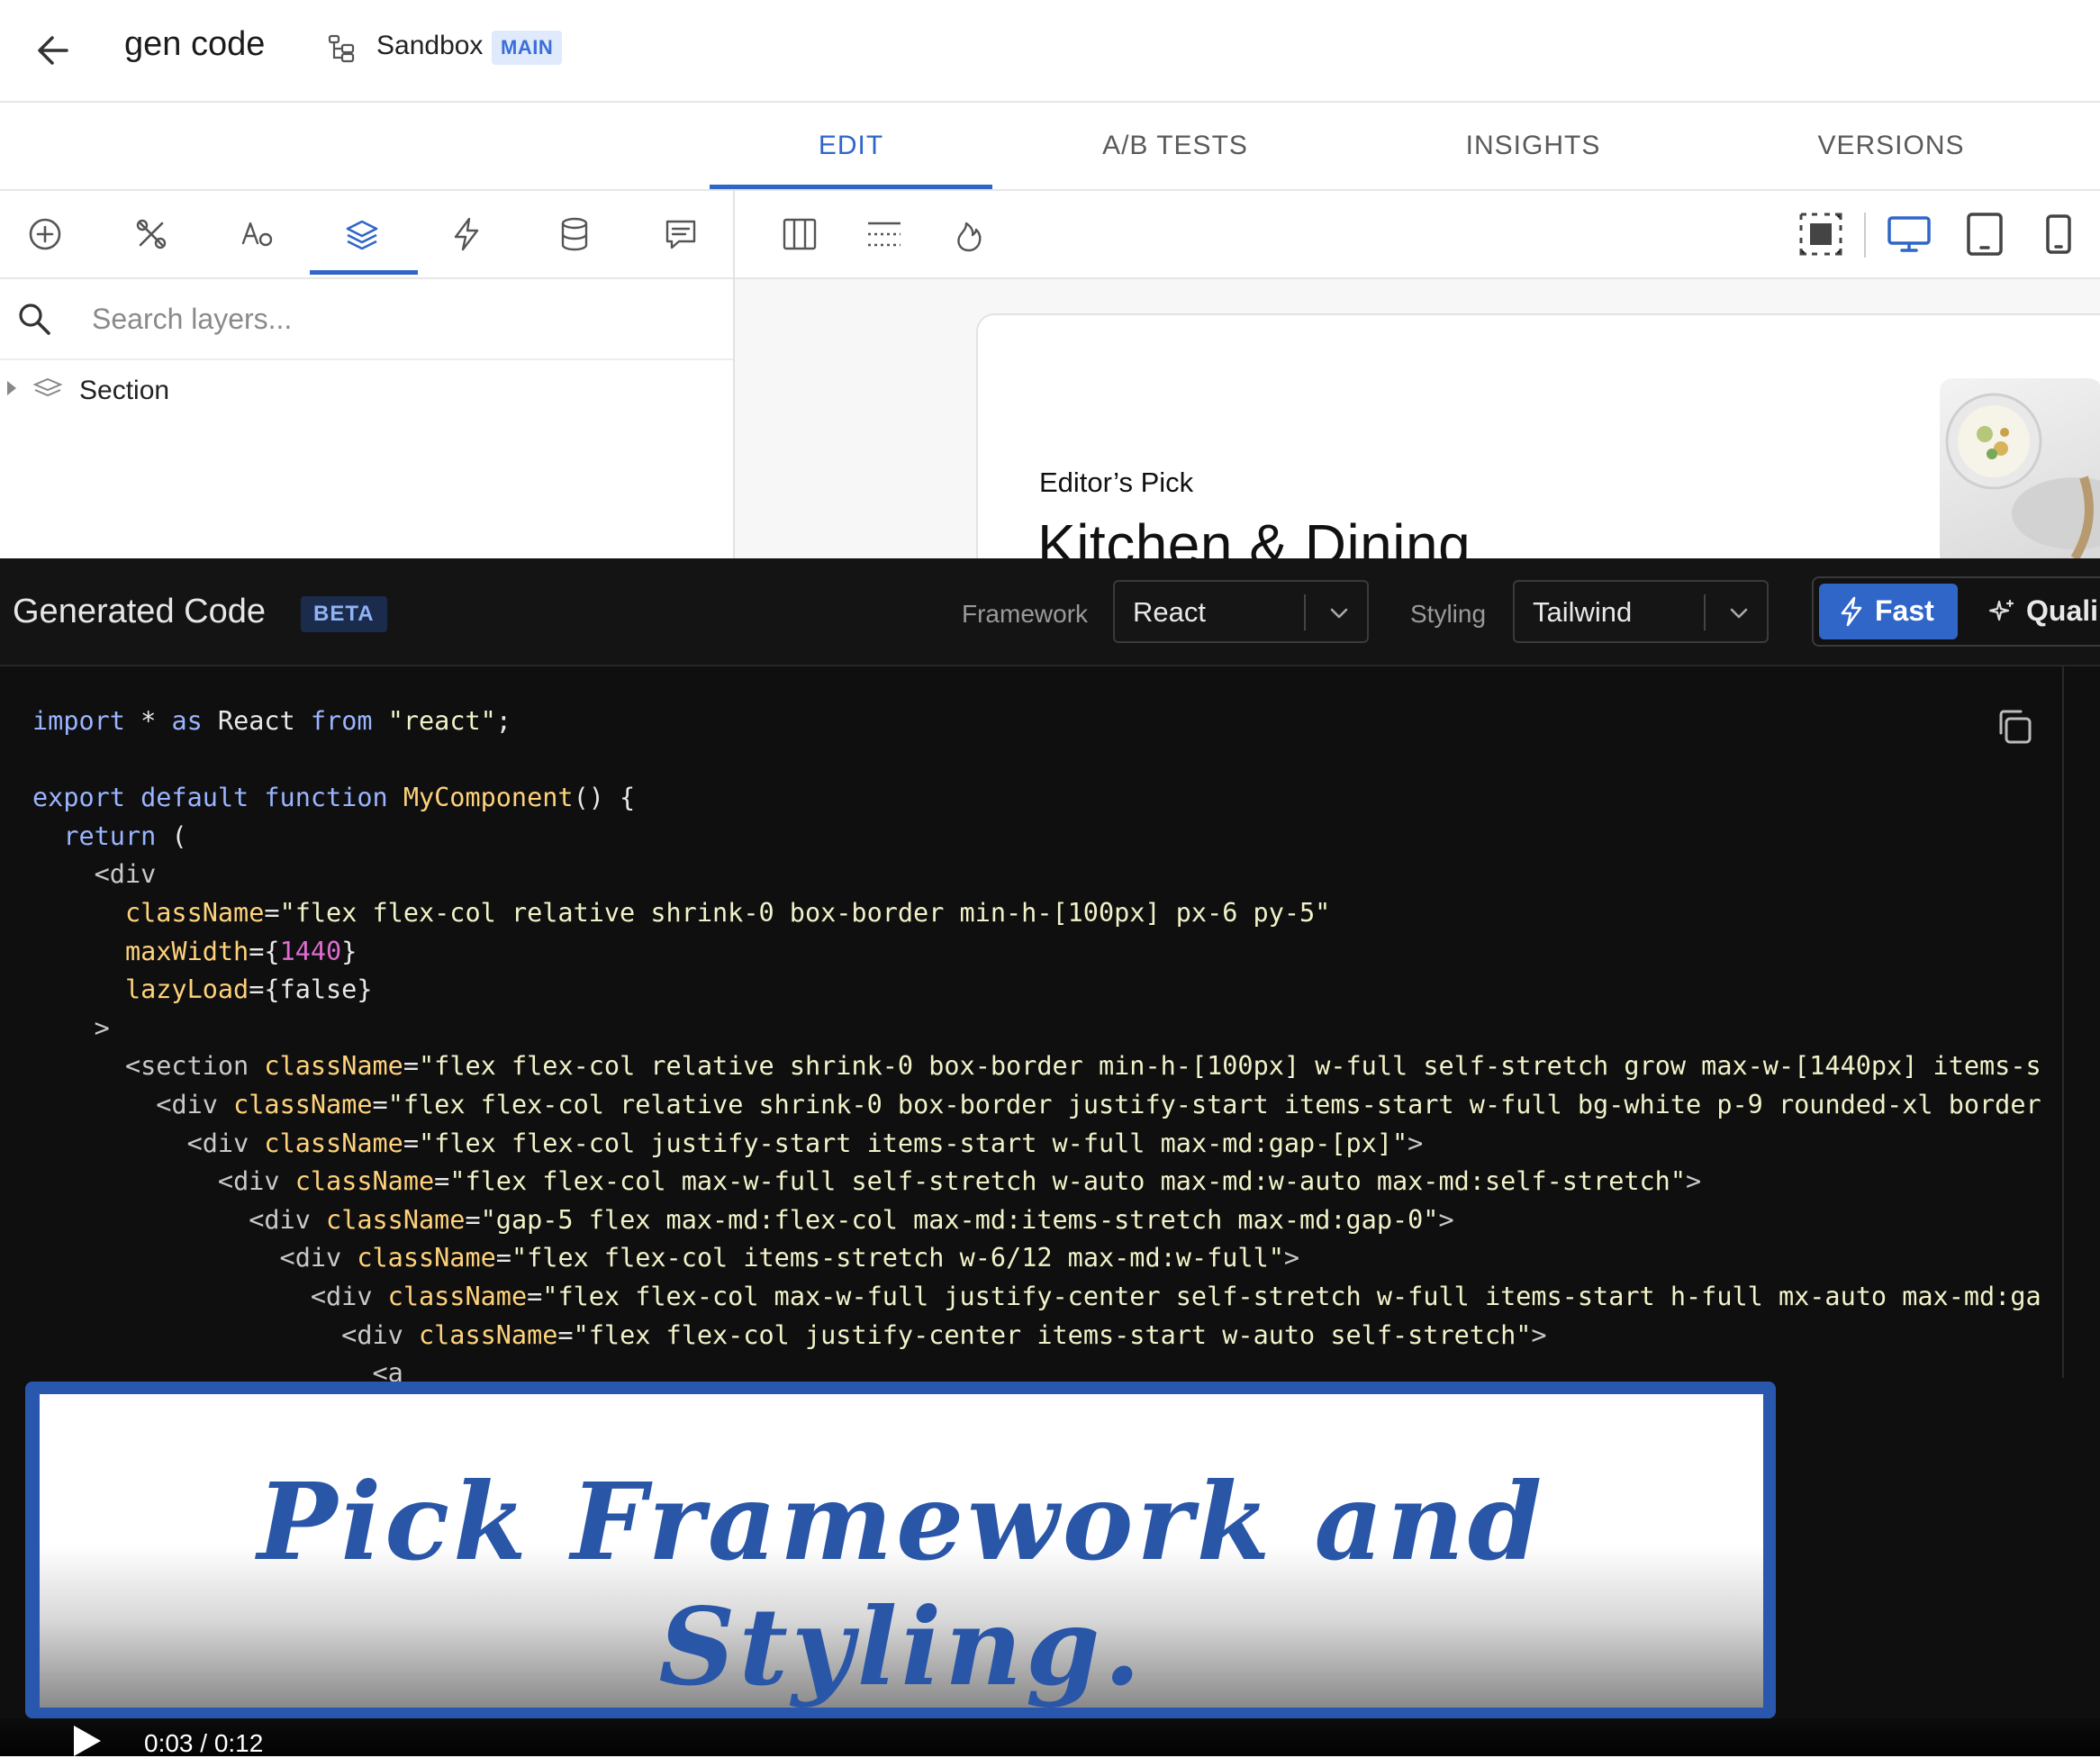 The width and height of the screenshot is (2100, 1758). What do you see at coordinates (1904, 610) in the screenshot?
I see `fast-mode-label: Fast` at bounding box center [1904, 610].